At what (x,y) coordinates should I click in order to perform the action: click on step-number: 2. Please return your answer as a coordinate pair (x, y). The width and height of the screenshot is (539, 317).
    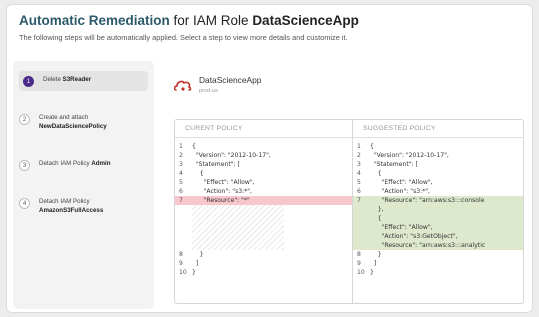
    Looking at the image, I should click on (24, 119).